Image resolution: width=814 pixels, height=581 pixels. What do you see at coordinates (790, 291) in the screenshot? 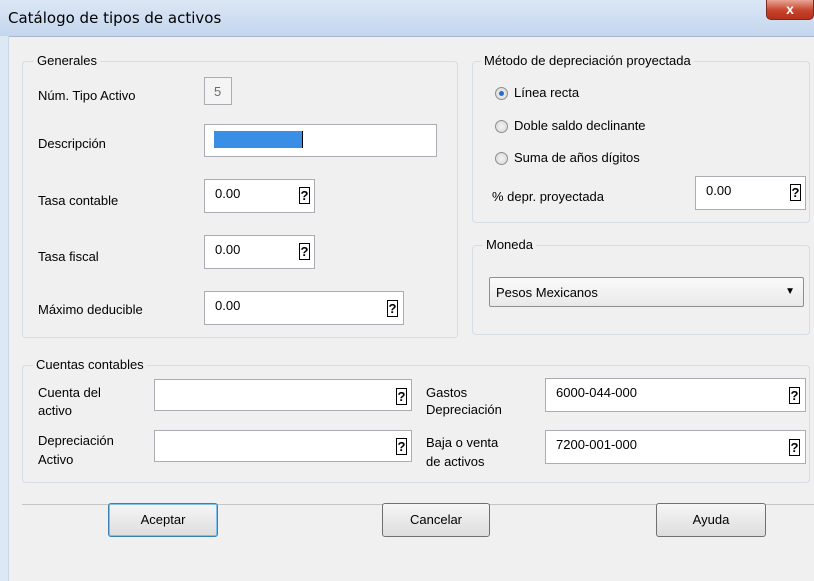
I see `chevron-down-icon: ▼` at bounding box center [790, 291].